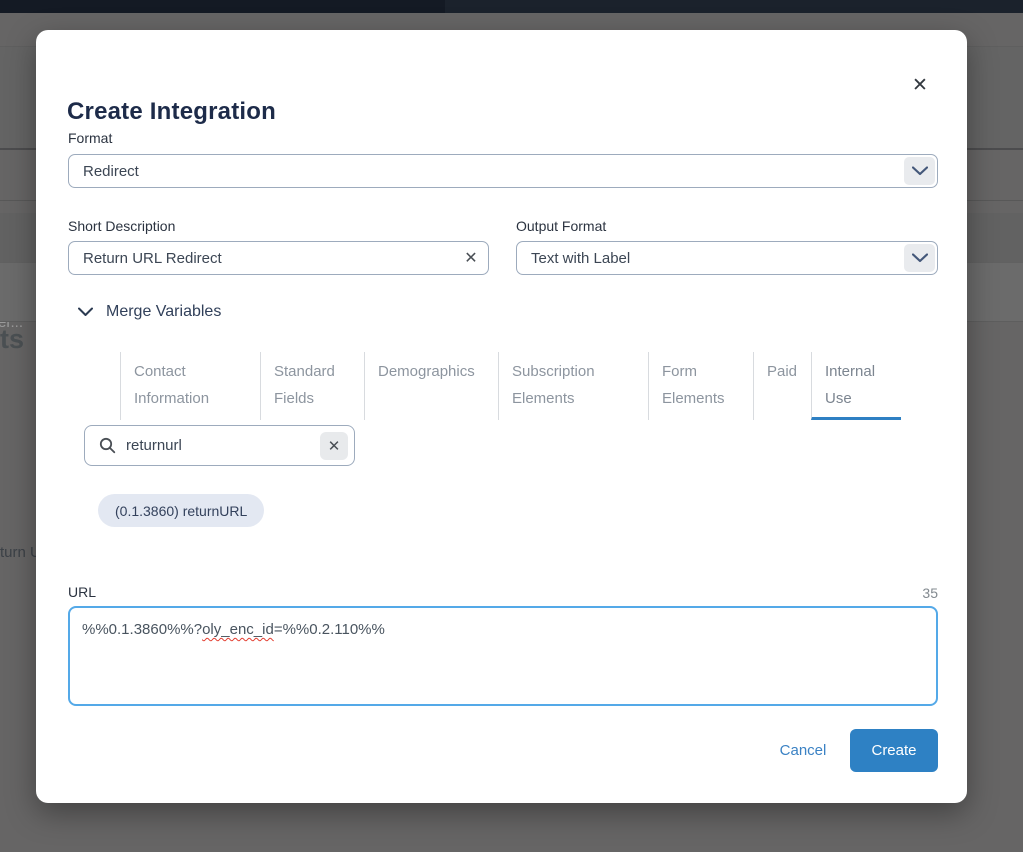 The image size is (1023, 852). What do you see at coordinates (222, 6) in the screenshot?
I see `background-top-navbar` at bounding box center [222, 6].